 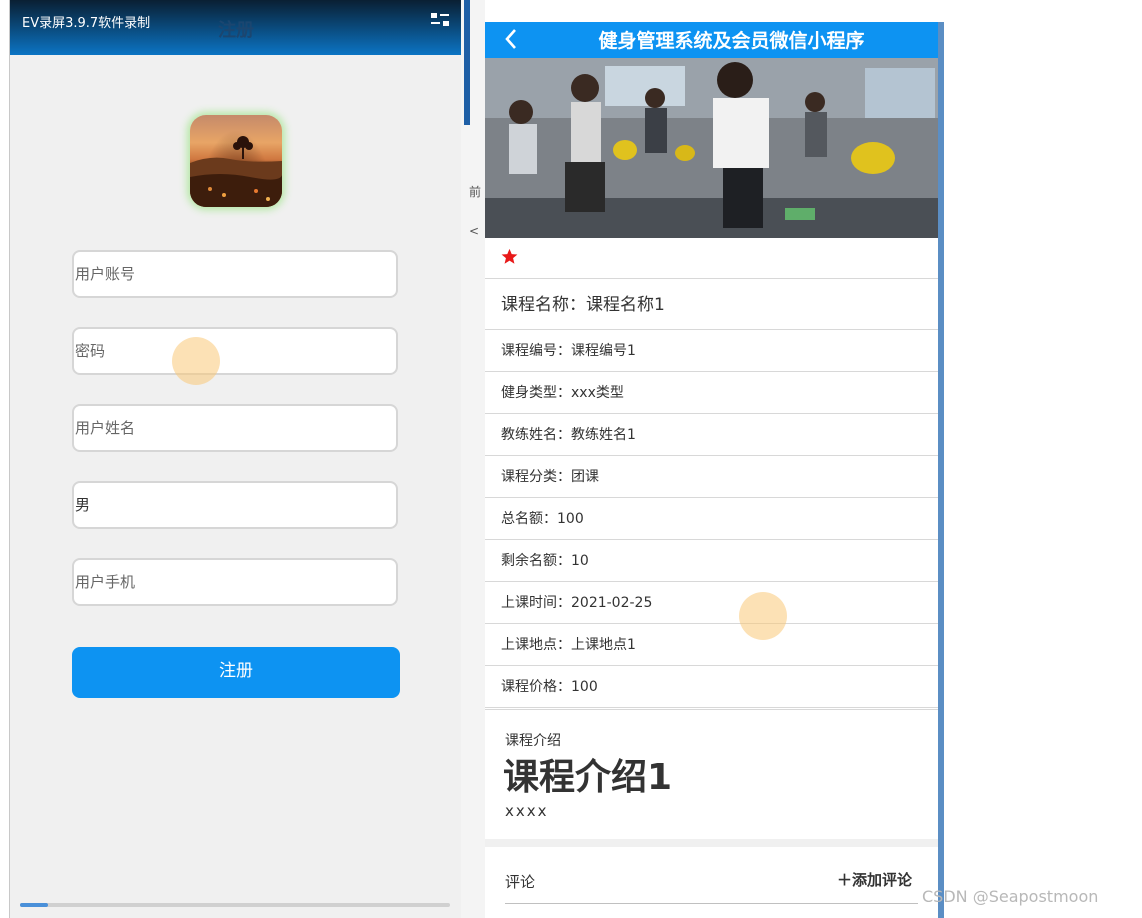 I want to click on detail-remaining-slots: 剩余名额：10, so click(x=711, y=561).